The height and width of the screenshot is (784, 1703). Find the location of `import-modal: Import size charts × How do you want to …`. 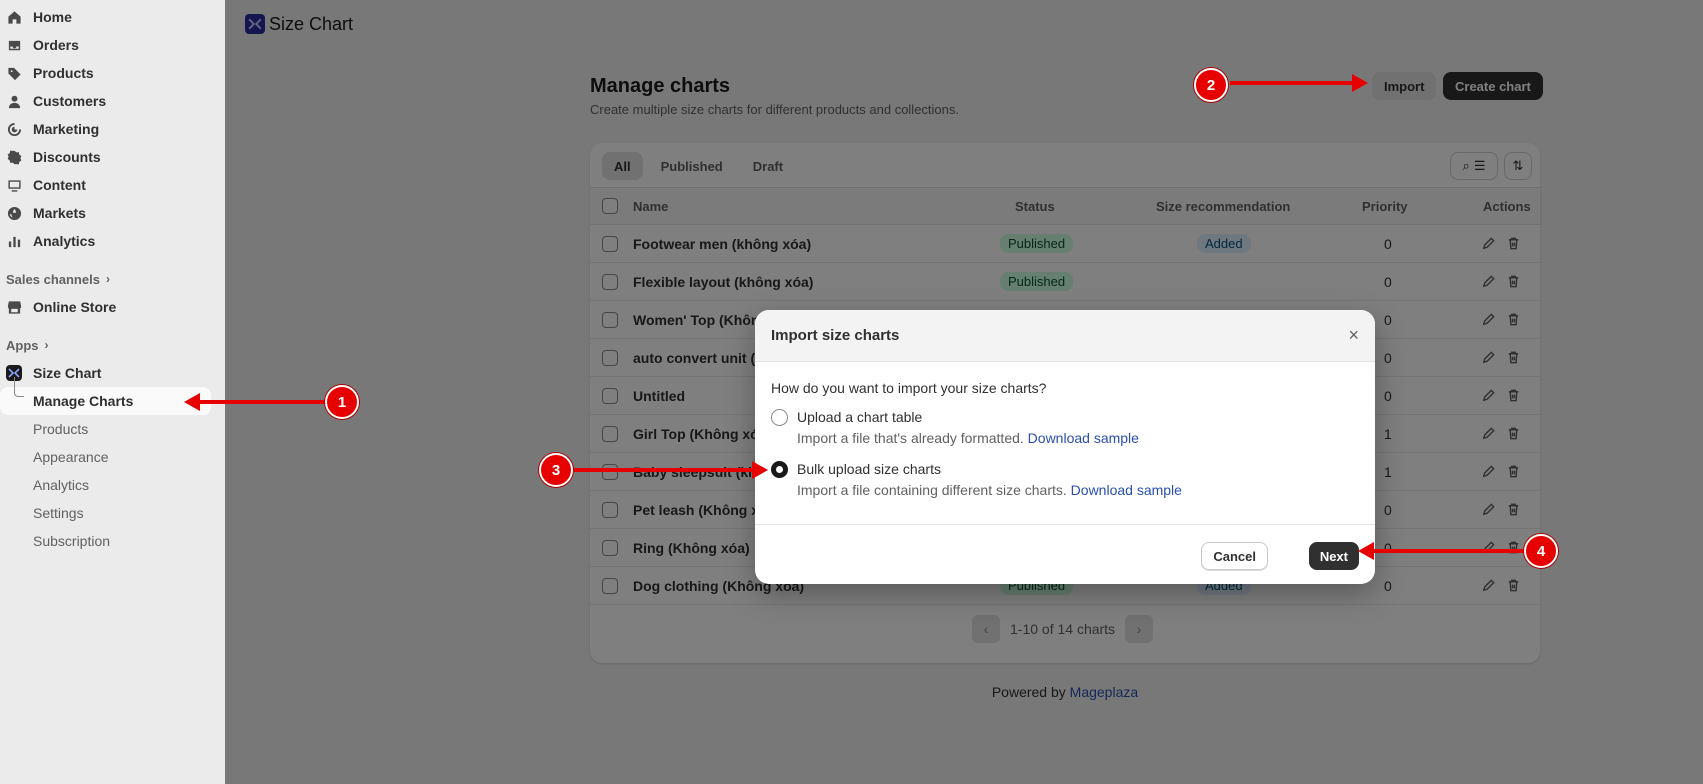

import-modal: Import size charts × How do you want to … is located at coordinates (1065, 447).